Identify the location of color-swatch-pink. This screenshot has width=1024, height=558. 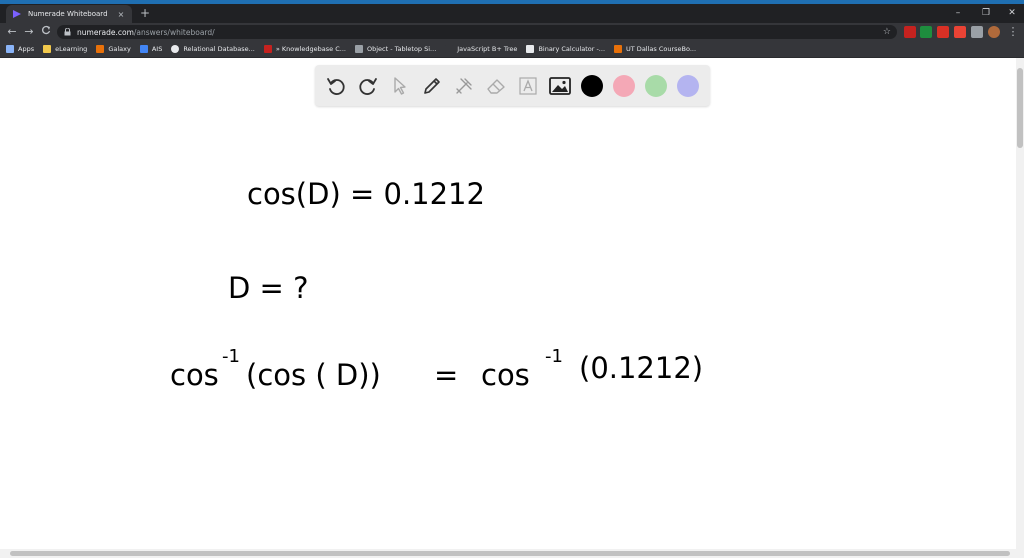
(624, 86).